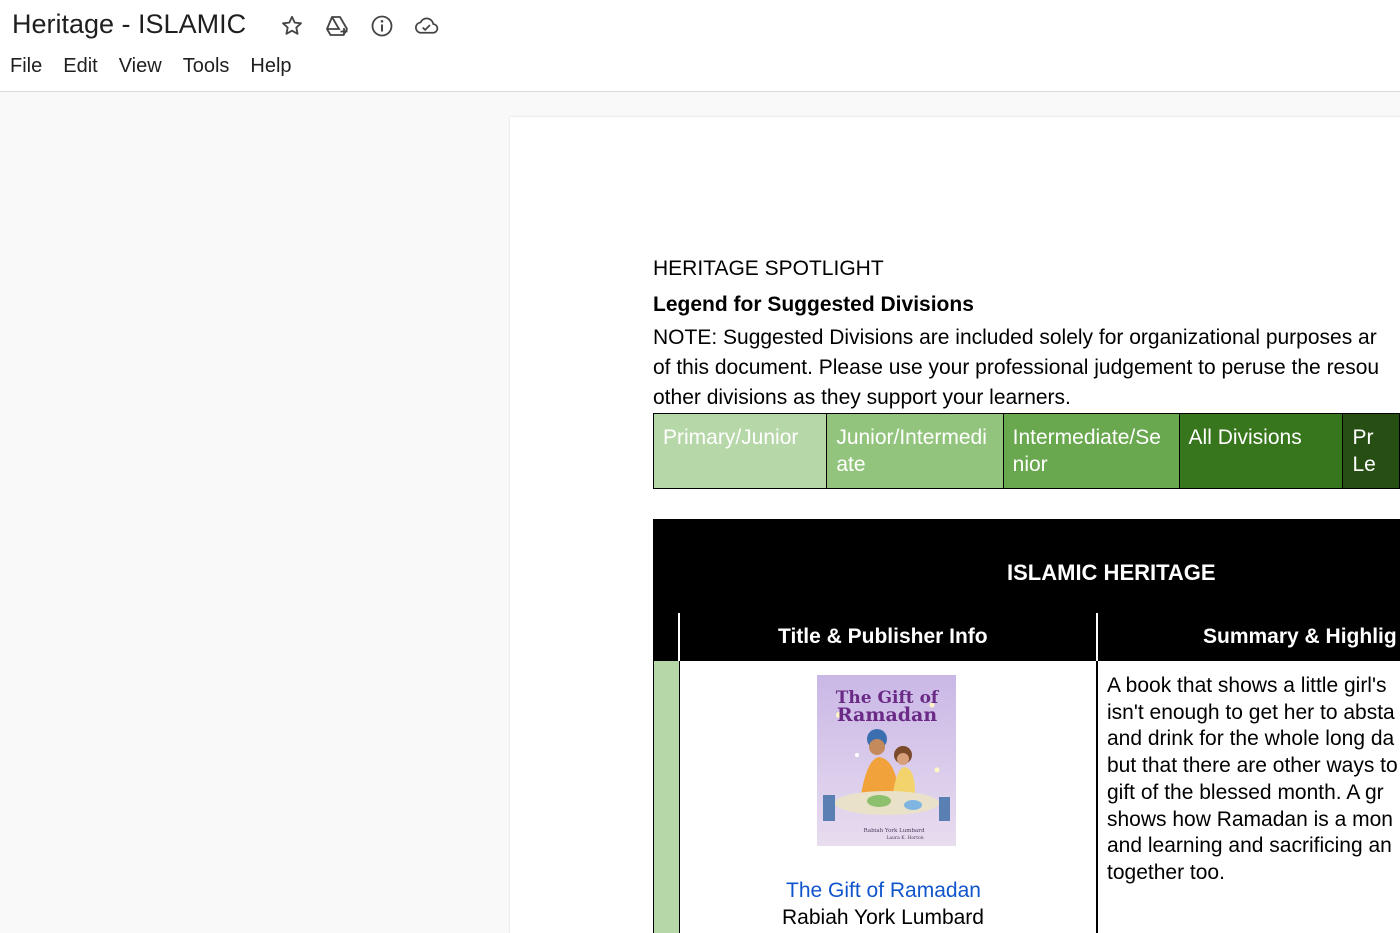  I want to click on menu-help: Help, so click(270, 66).